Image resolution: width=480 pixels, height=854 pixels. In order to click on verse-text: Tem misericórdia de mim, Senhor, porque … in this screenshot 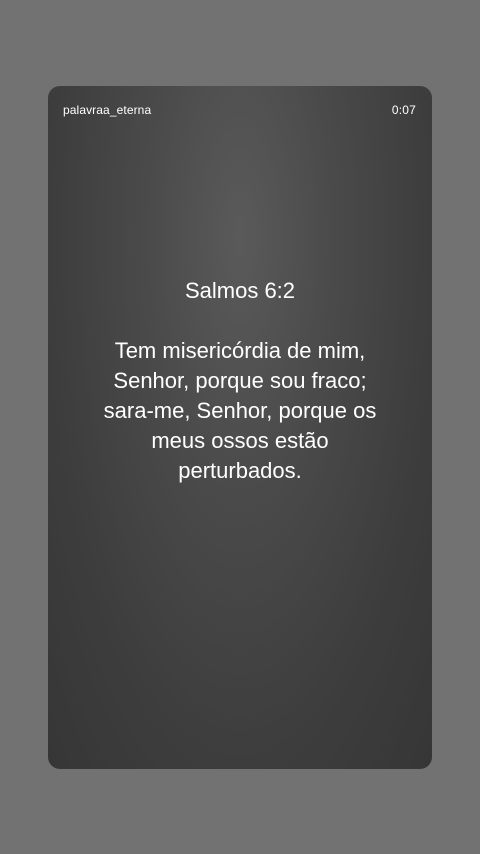, I will do `click(240, 410)`.